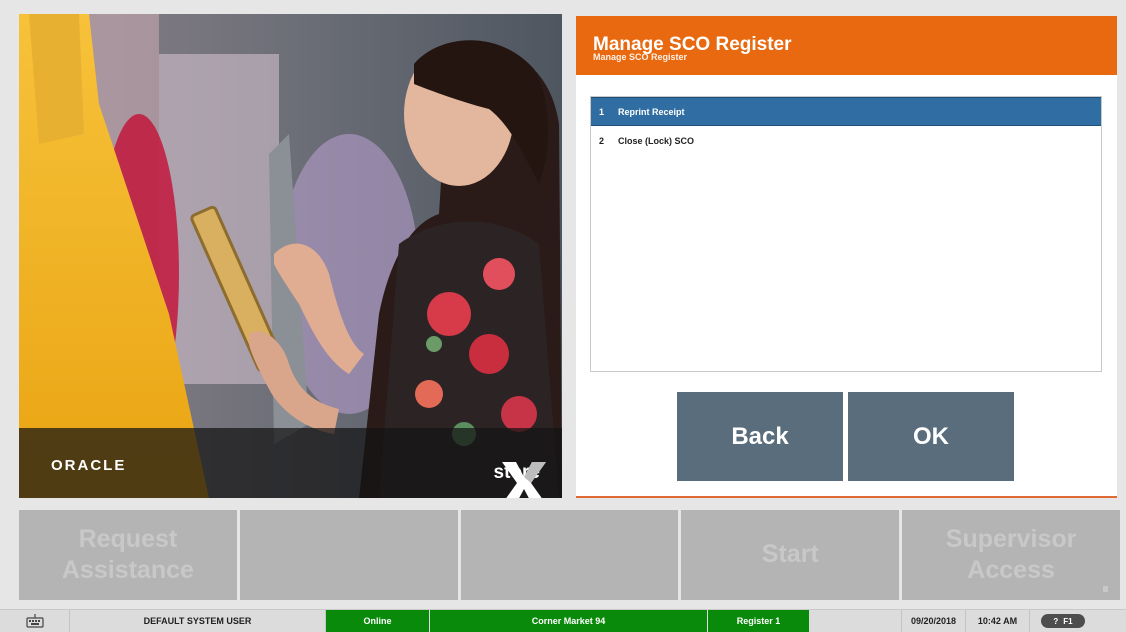 Image resolution: width=1126 pixels, height=632 pixels. What do you see at coordinates (846, 140) in the screenshot?
I see `list-item-close-lock-sco: 2 Close (Lock) SCO` at bounding box center [846, 140].